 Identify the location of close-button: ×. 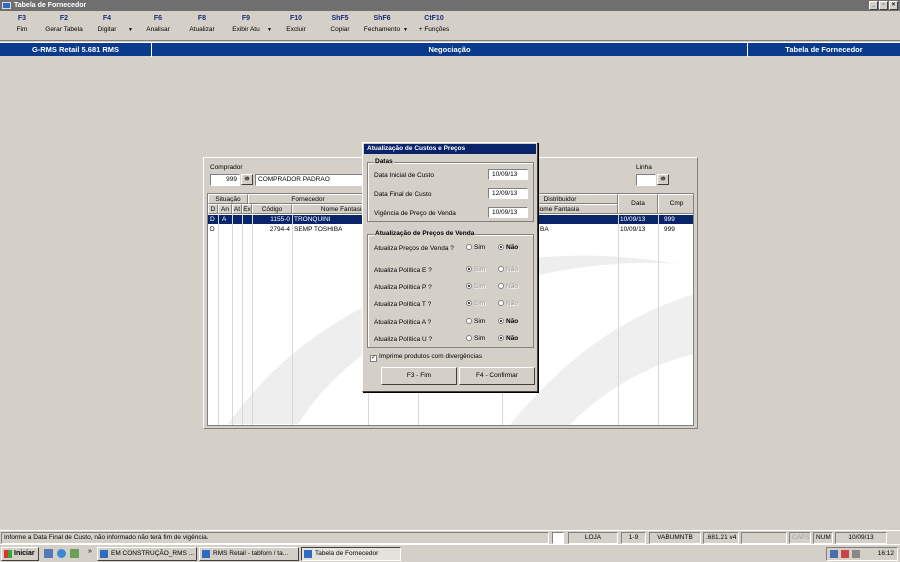
(893, 5).